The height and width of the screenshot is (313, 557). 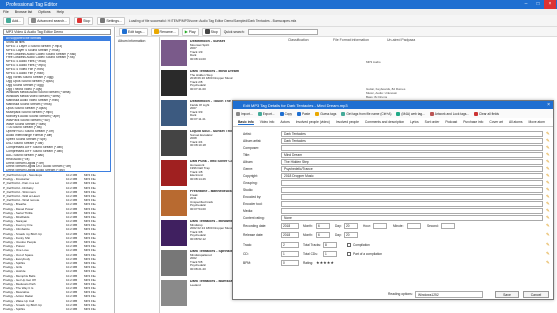 What do you see at coordinates (432, 122) in the screenshot?
I see `dialog-tab: Sort order` at bounding box center [432, 122].